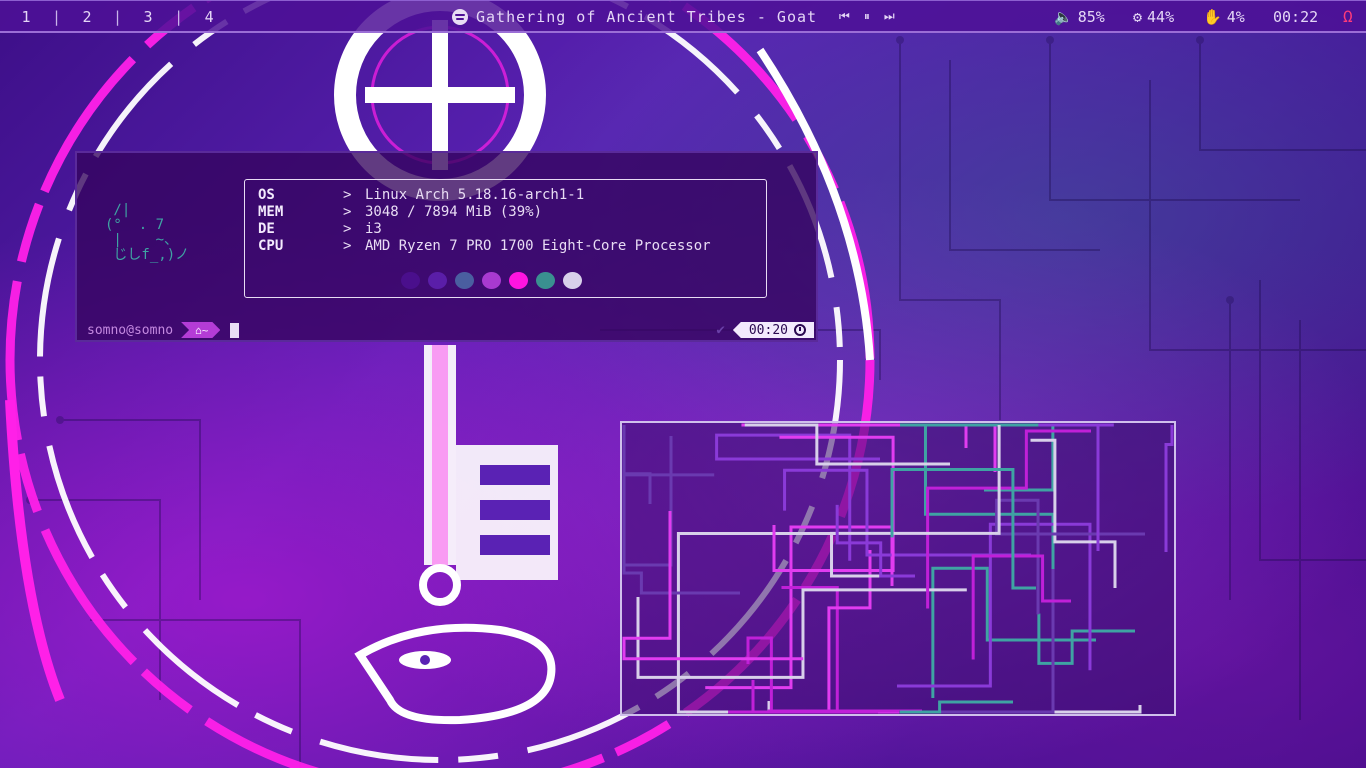 This screenshot has width=1366, height=768. I want to click on info-value: Linux Arch 5.18.16-arch1-1, so click(475, 195).